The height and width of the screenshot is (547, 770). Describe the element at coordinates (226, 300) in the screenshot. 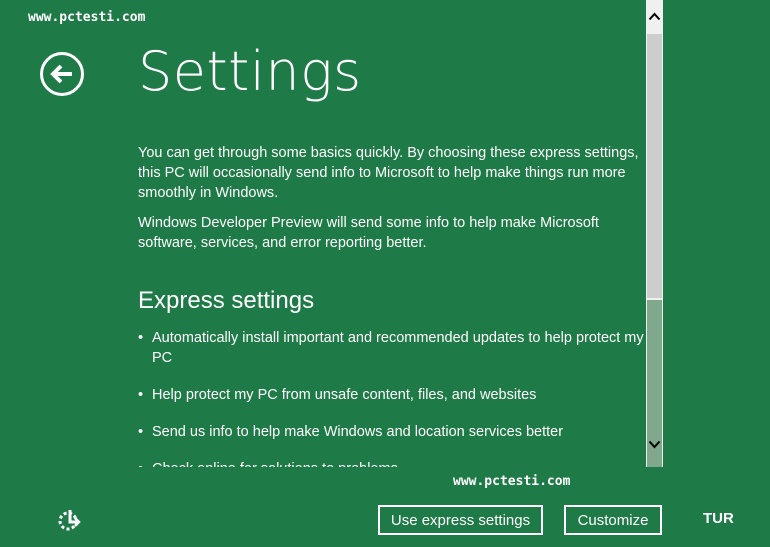

I see `express-settings-heading: Express settings` at that location.